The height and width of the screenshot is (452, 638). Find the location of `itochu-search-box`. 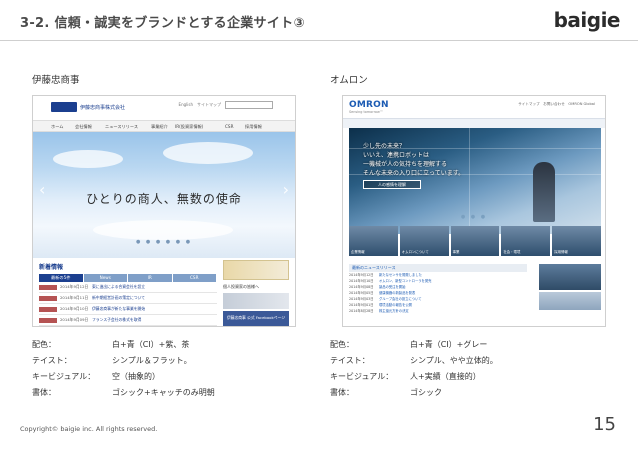

itochu-search-box is located at coordinates (249, 105).